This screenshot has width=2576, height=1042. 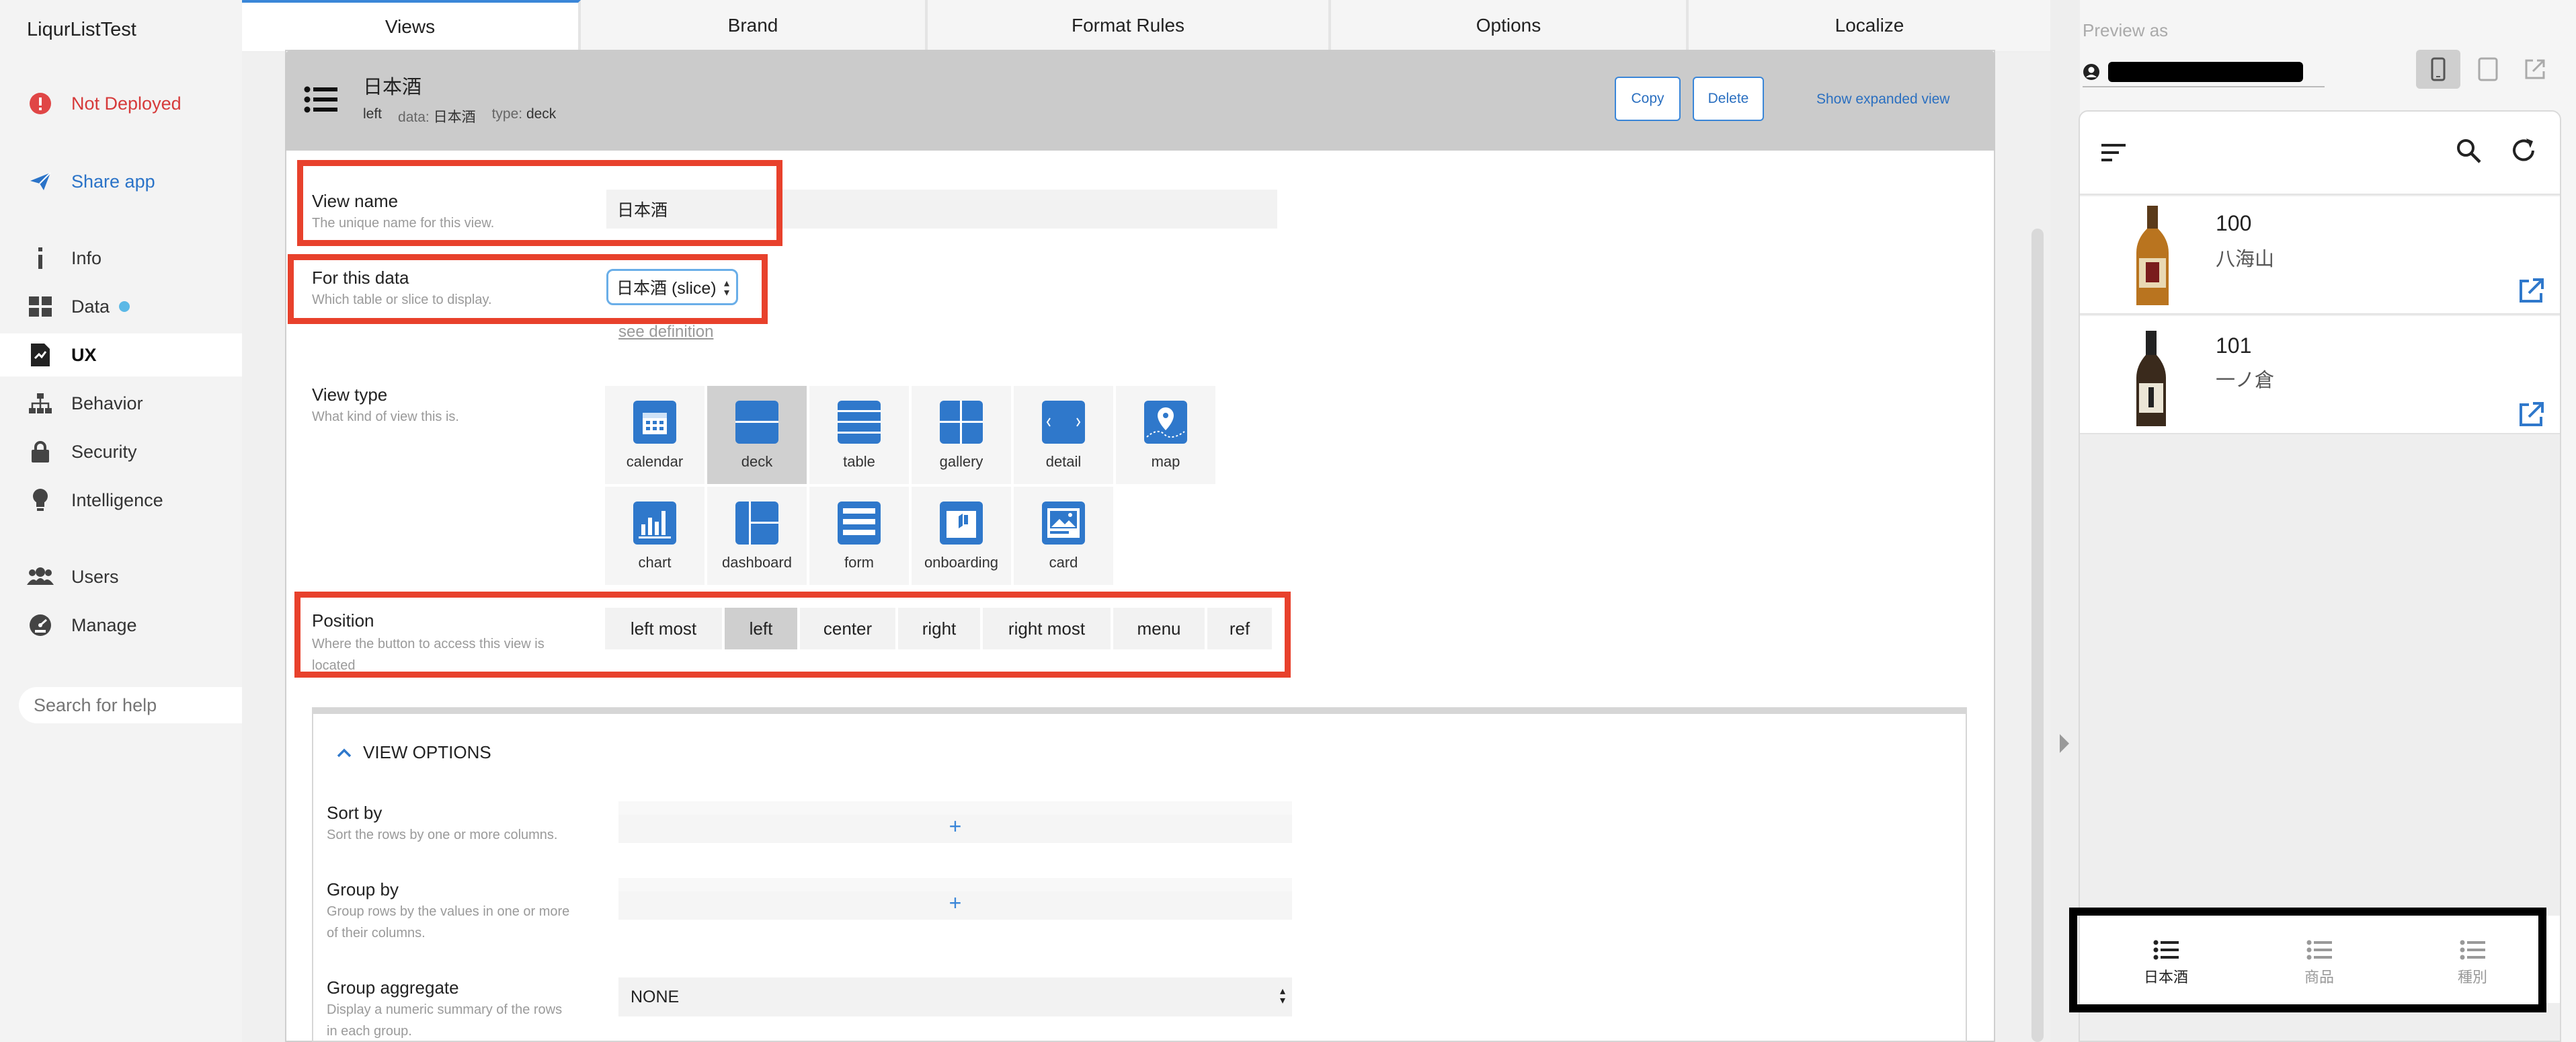 I want to click on ux-icon, so click(x=40, y=355).